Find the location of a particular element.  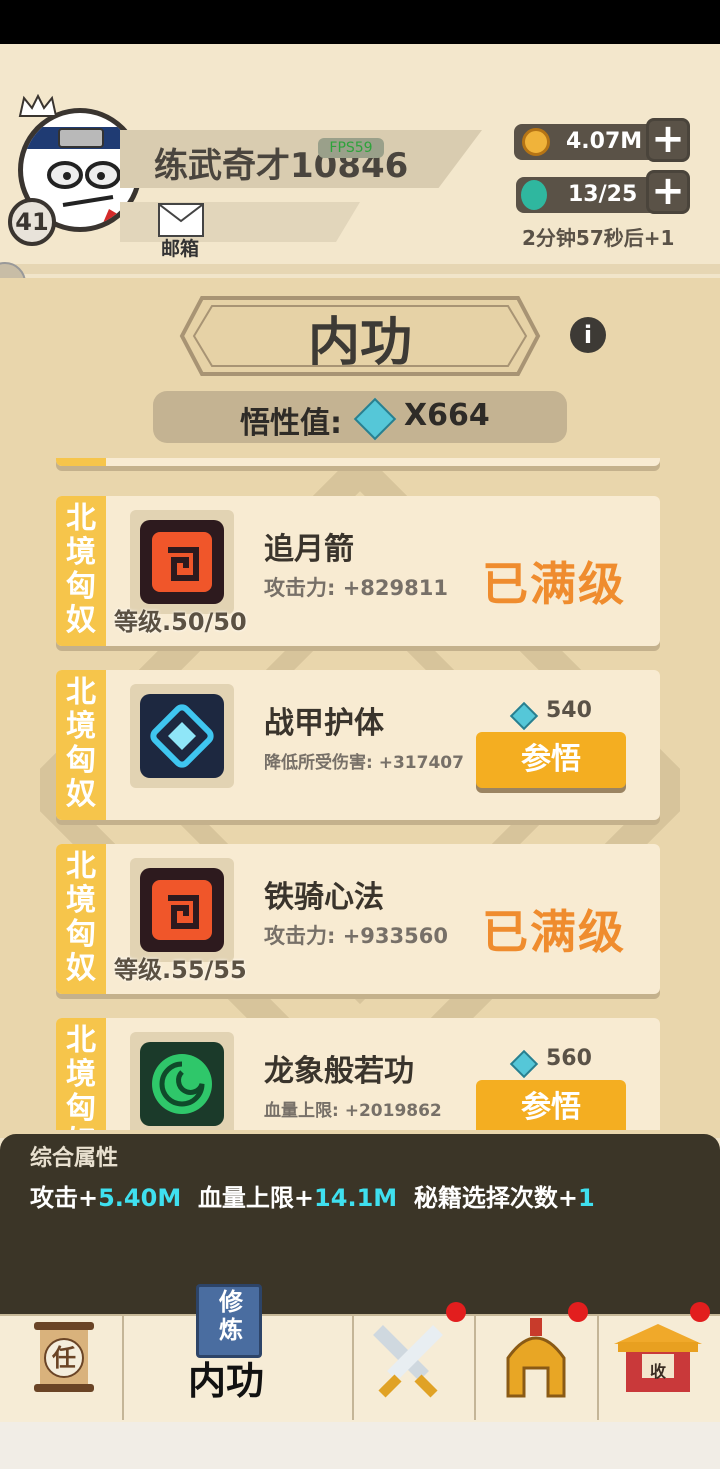

battle-notification-dot is located at coordinates (456, 1312).